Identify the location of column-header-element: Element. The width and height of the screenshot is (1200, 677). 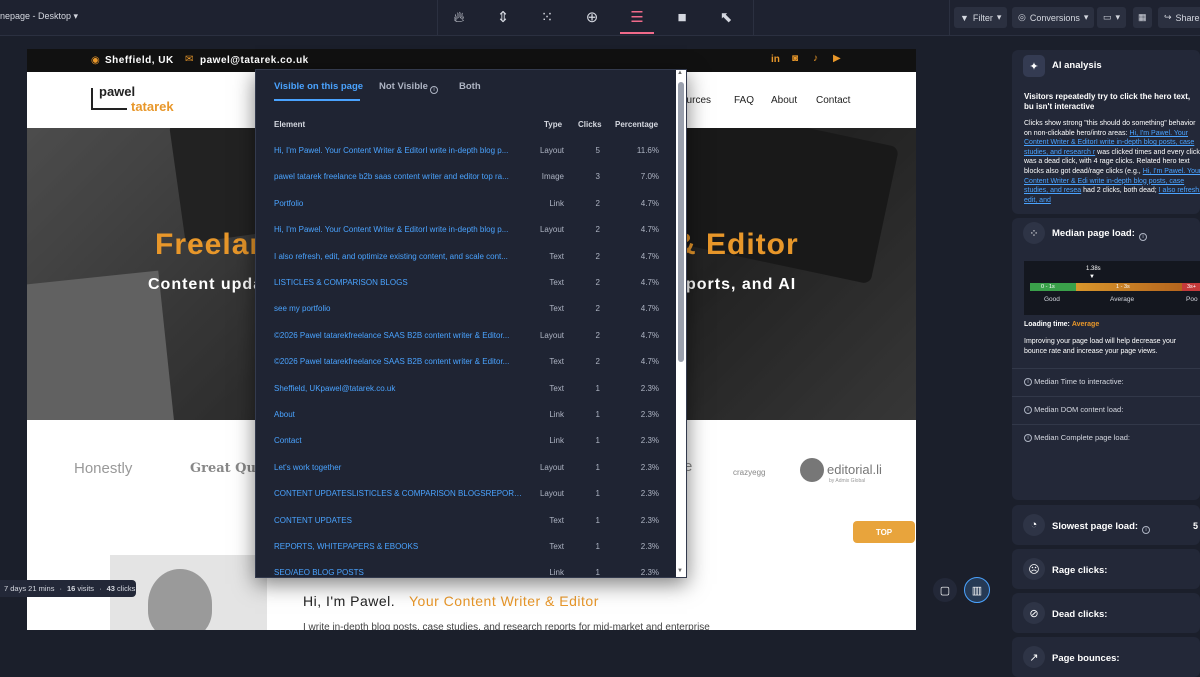
(289, 124).